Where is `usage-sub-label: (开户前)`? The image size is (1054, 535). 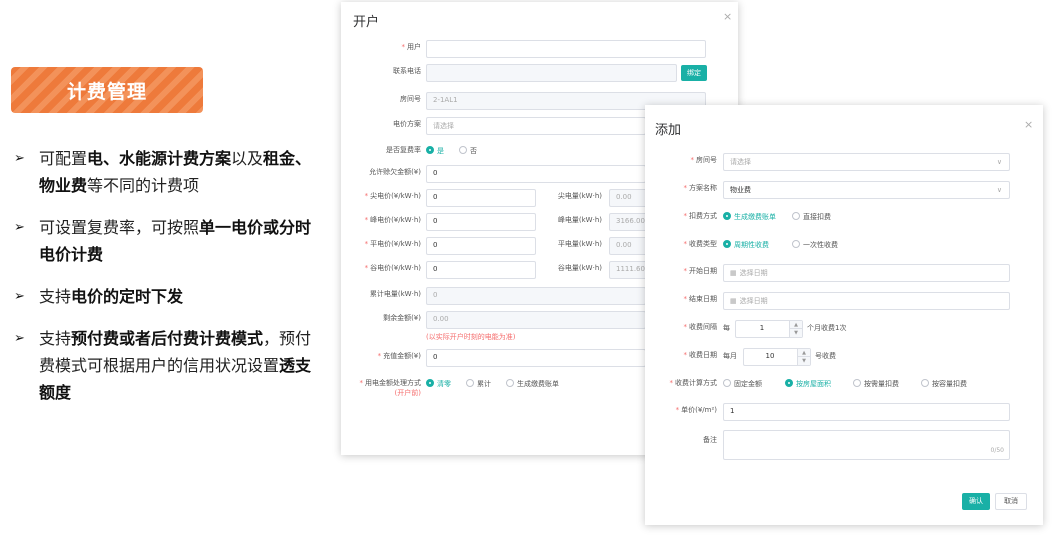 usage-sub-label: (开户前) is located at coordinates (407, 393).